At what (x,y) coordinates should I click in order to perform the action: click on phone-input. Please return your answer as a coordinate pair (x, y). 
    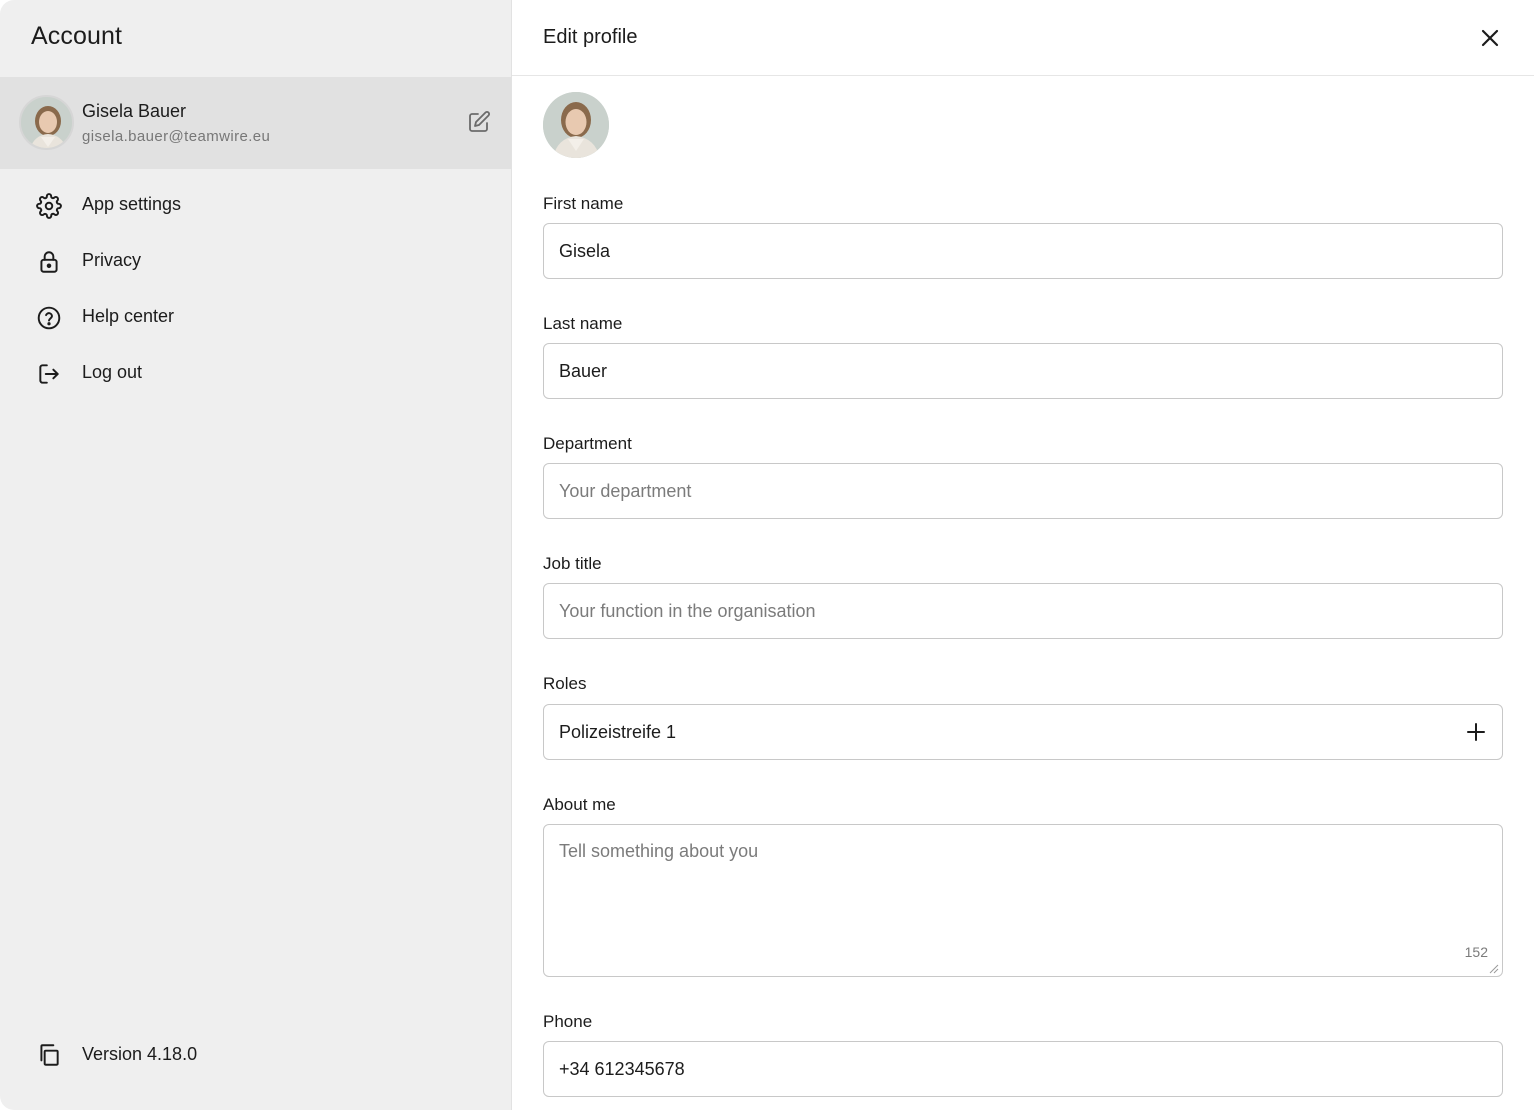
    Looking at the image, I should click on (1023, 1069).